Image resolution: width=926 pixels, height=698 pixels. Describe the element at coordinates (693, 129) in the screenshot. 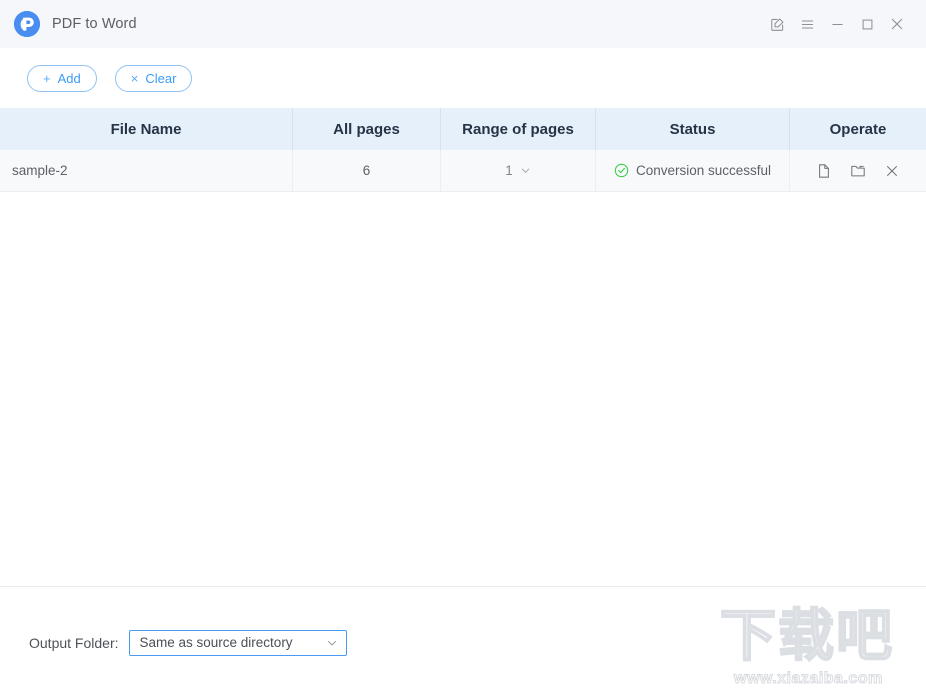

I see `column-header-status: Status` at that location.